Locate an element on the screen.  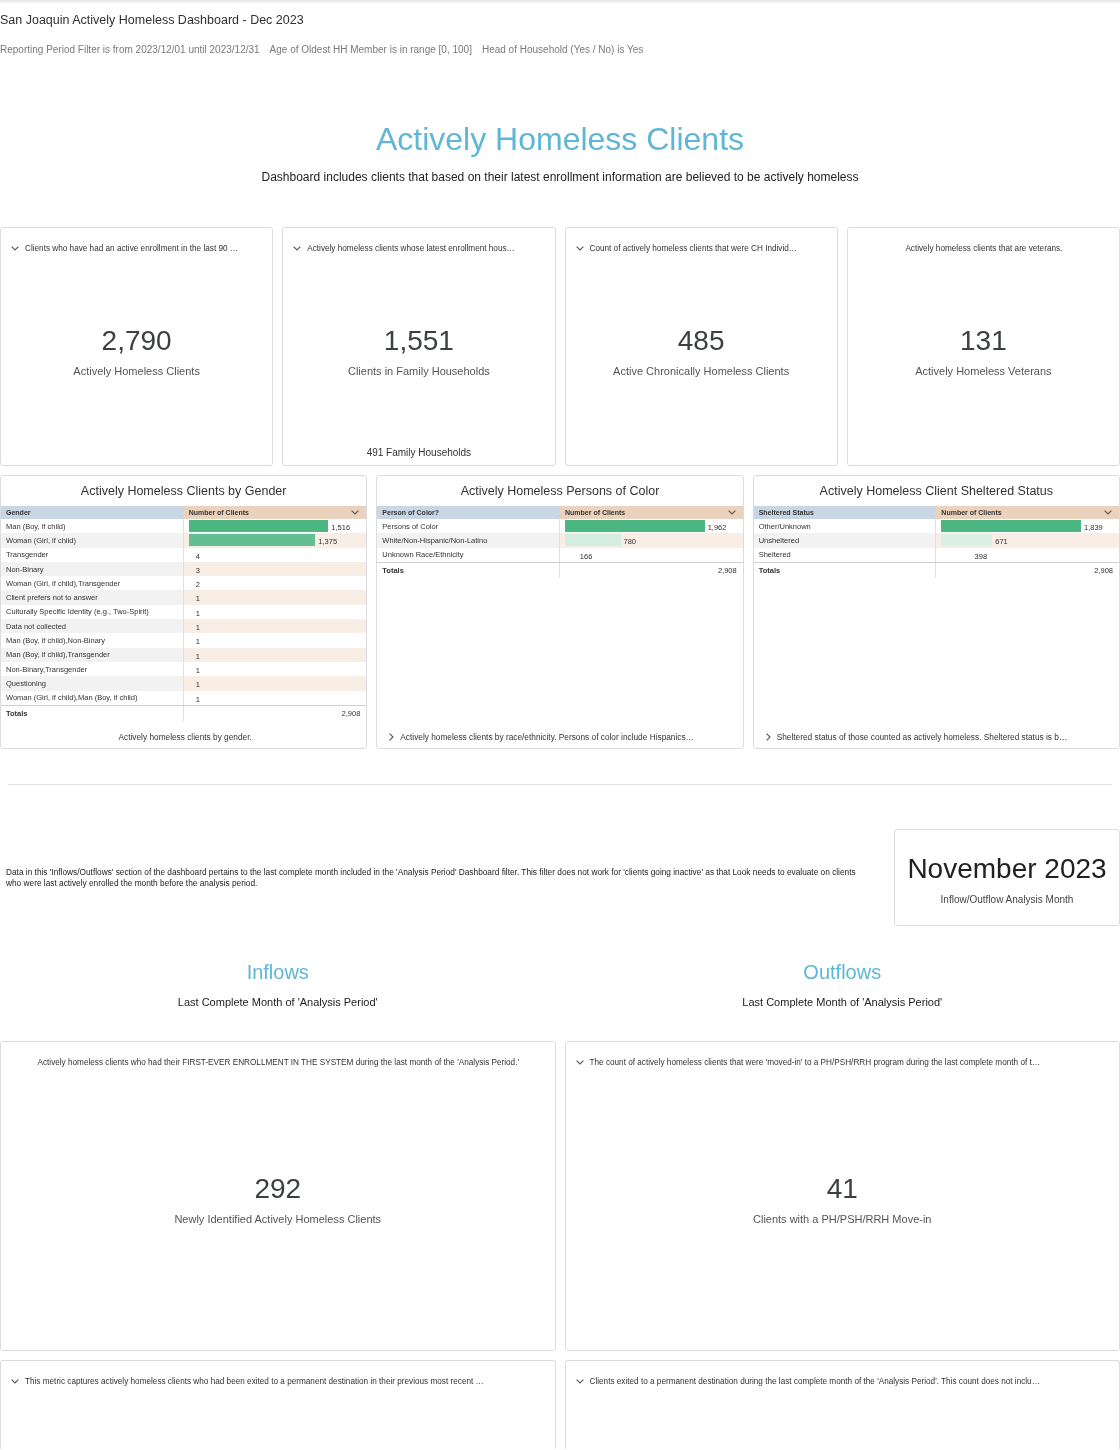
month-label: Inflow/Outflow Analysis Month is located at coordinates (1007, 899).